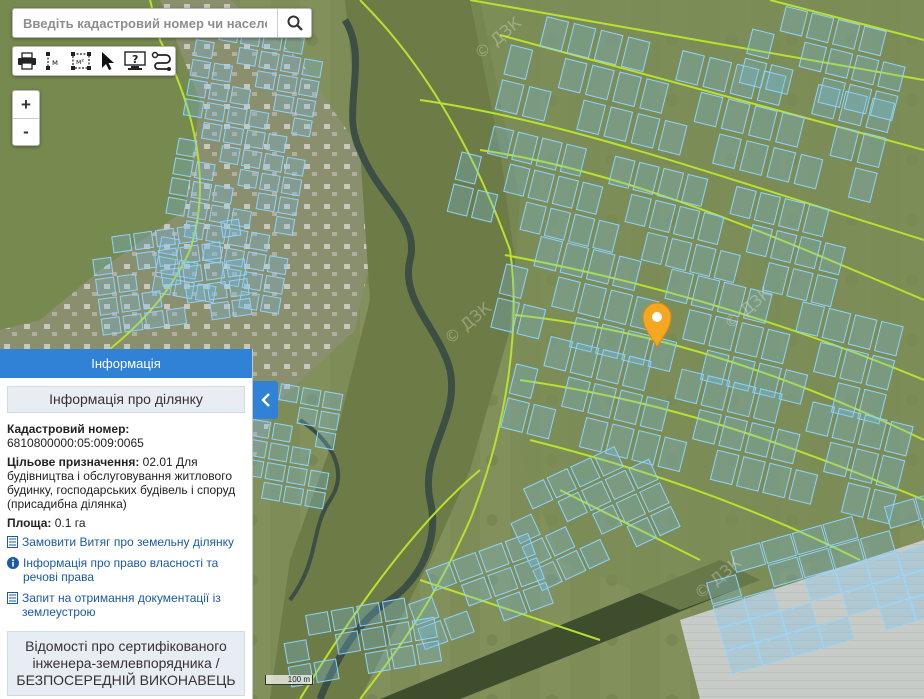 This screenshot has width=924, height=699. What do you see at coordinates (80, 61) in the screenshot?
I see `measure-area-button: м²` at bounding box center [80, 61].